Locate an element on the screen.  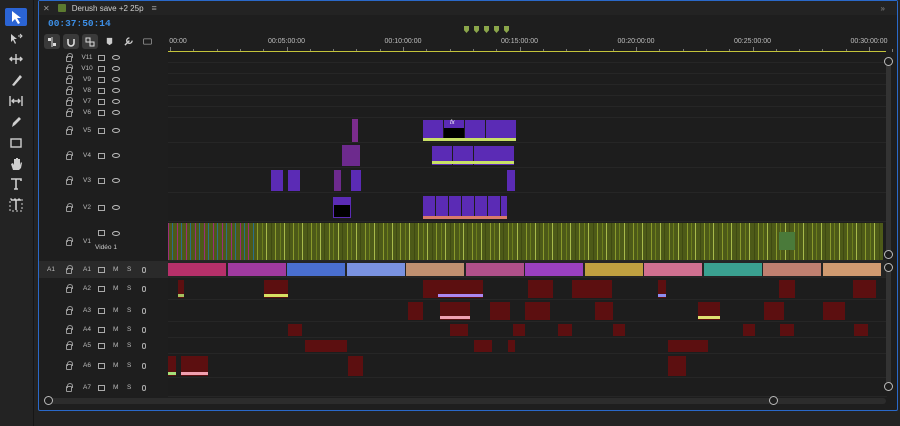
track-name: V11 is located at coordinates (87, 57).